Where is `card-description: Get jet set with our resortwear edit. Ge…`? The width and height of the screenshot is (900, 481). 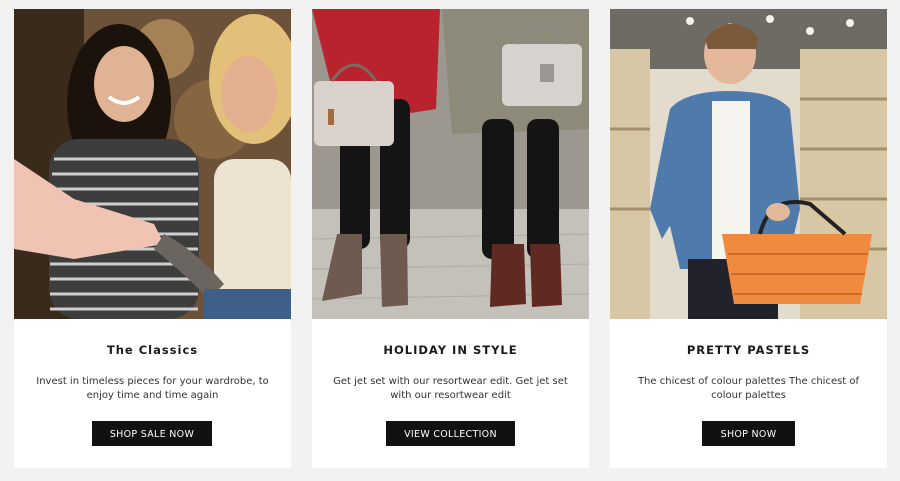 card-description: Get jet set with our resortwear edit. Ge… is located at coordinates (450, 388).